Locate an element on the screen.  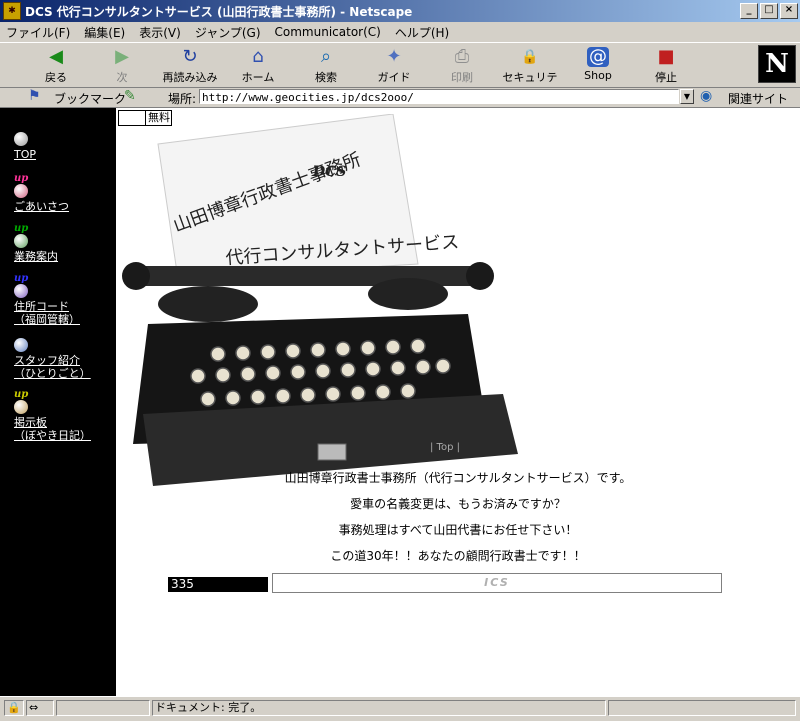
nav-link-bbs-sub: （ぼやき日記） is located at coordinates (52, 435).